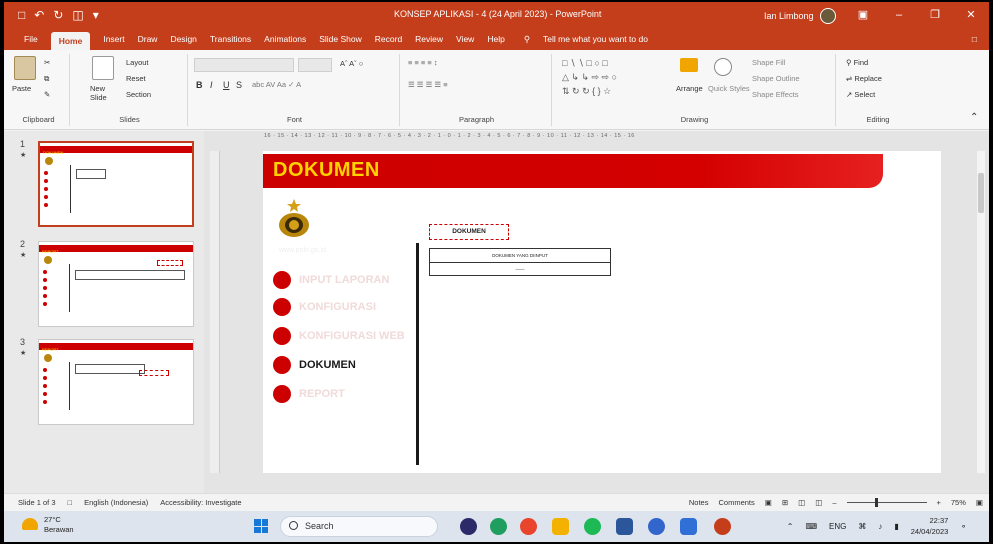 This screenshot has height=544, width=993. I want to click on fit-slide-icon: ▣, so click(979, 502).